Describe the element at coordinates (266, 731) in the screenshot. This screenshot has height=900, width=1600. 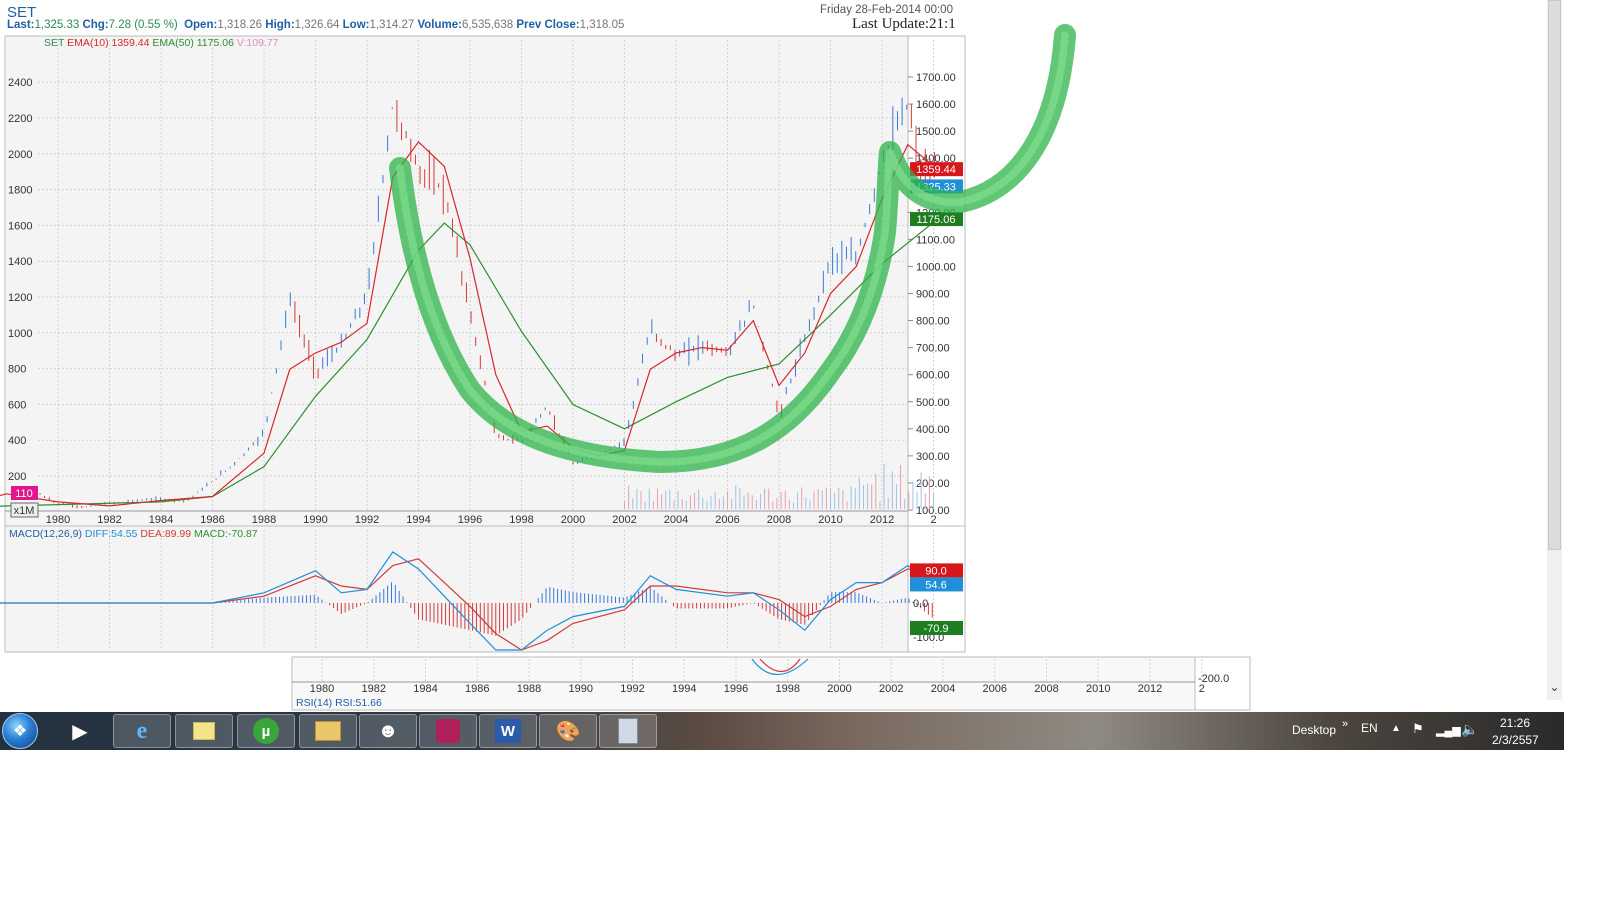
I see `utorrent-icon: µ` at that location.